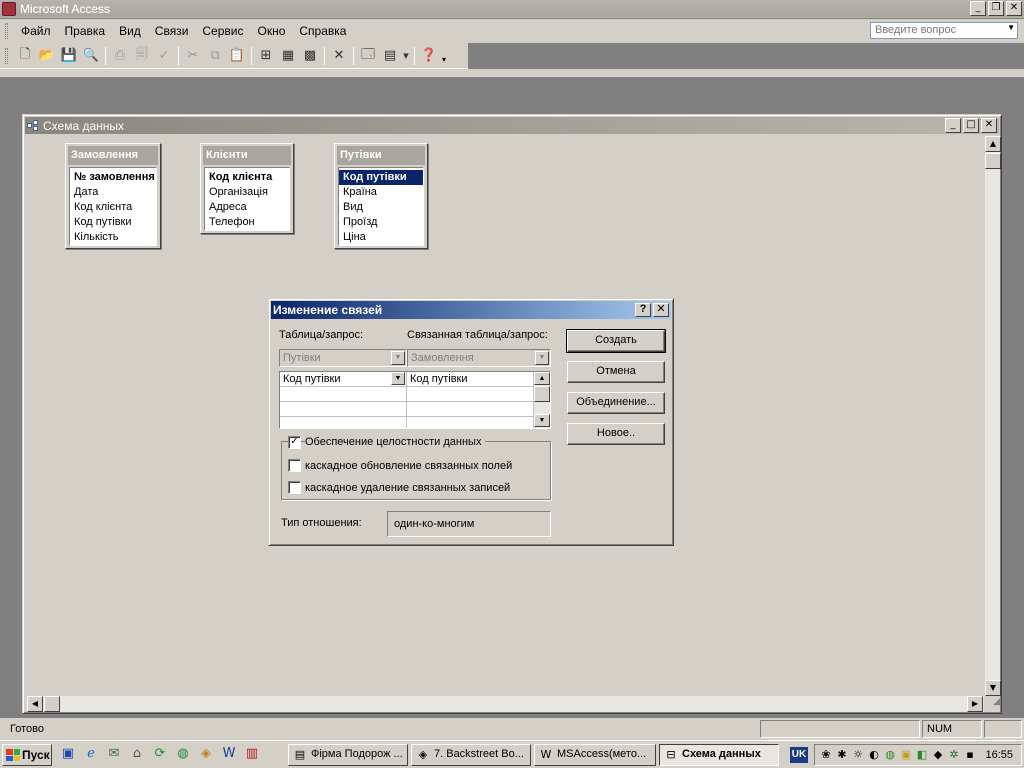  I want to click on field-item: Адреса, so click(247, 207).